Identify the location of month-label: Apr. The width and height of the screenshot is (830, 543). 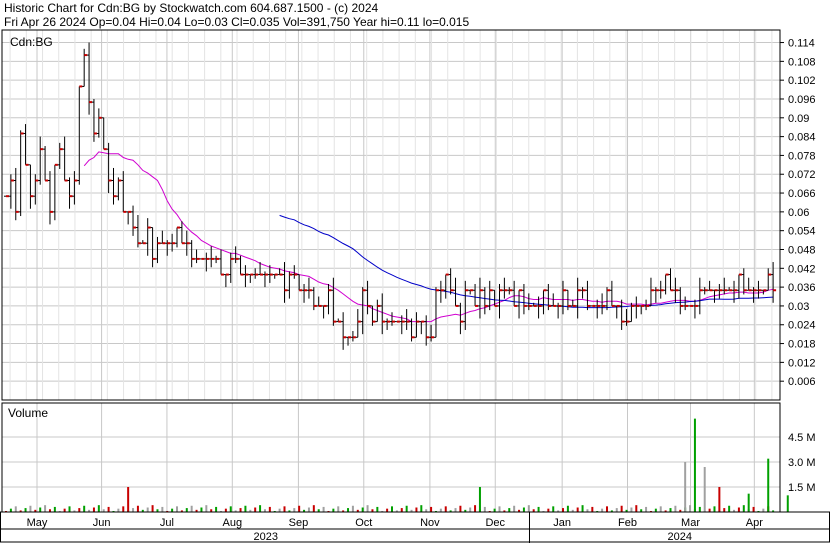
(754, 523).